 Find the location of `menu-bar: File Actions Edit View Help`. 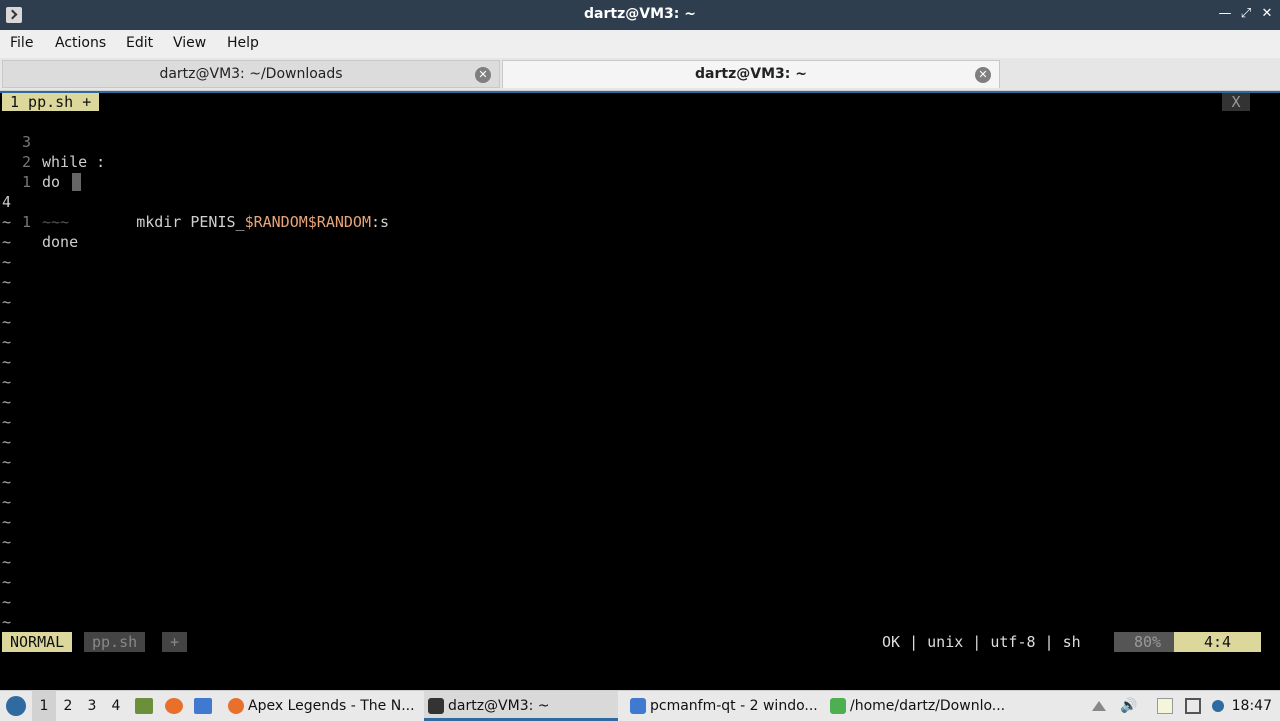

menu-bar: File Actions Edit View Help is located at coordinates (640, 44).